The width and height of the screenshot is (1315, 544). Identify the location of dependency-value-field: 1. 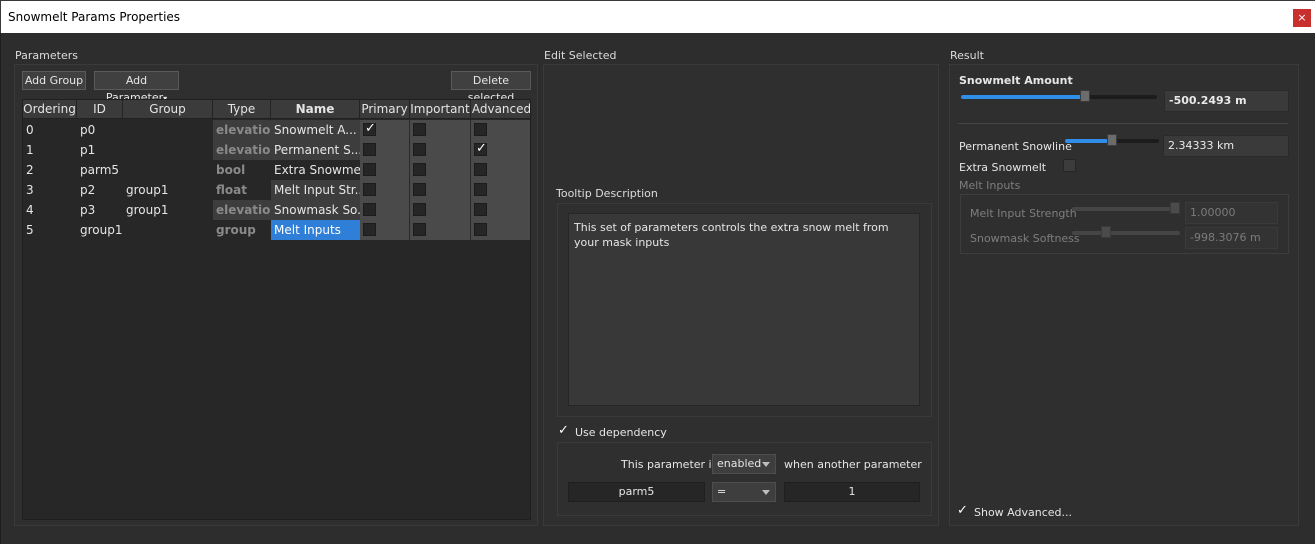
(852, 492).